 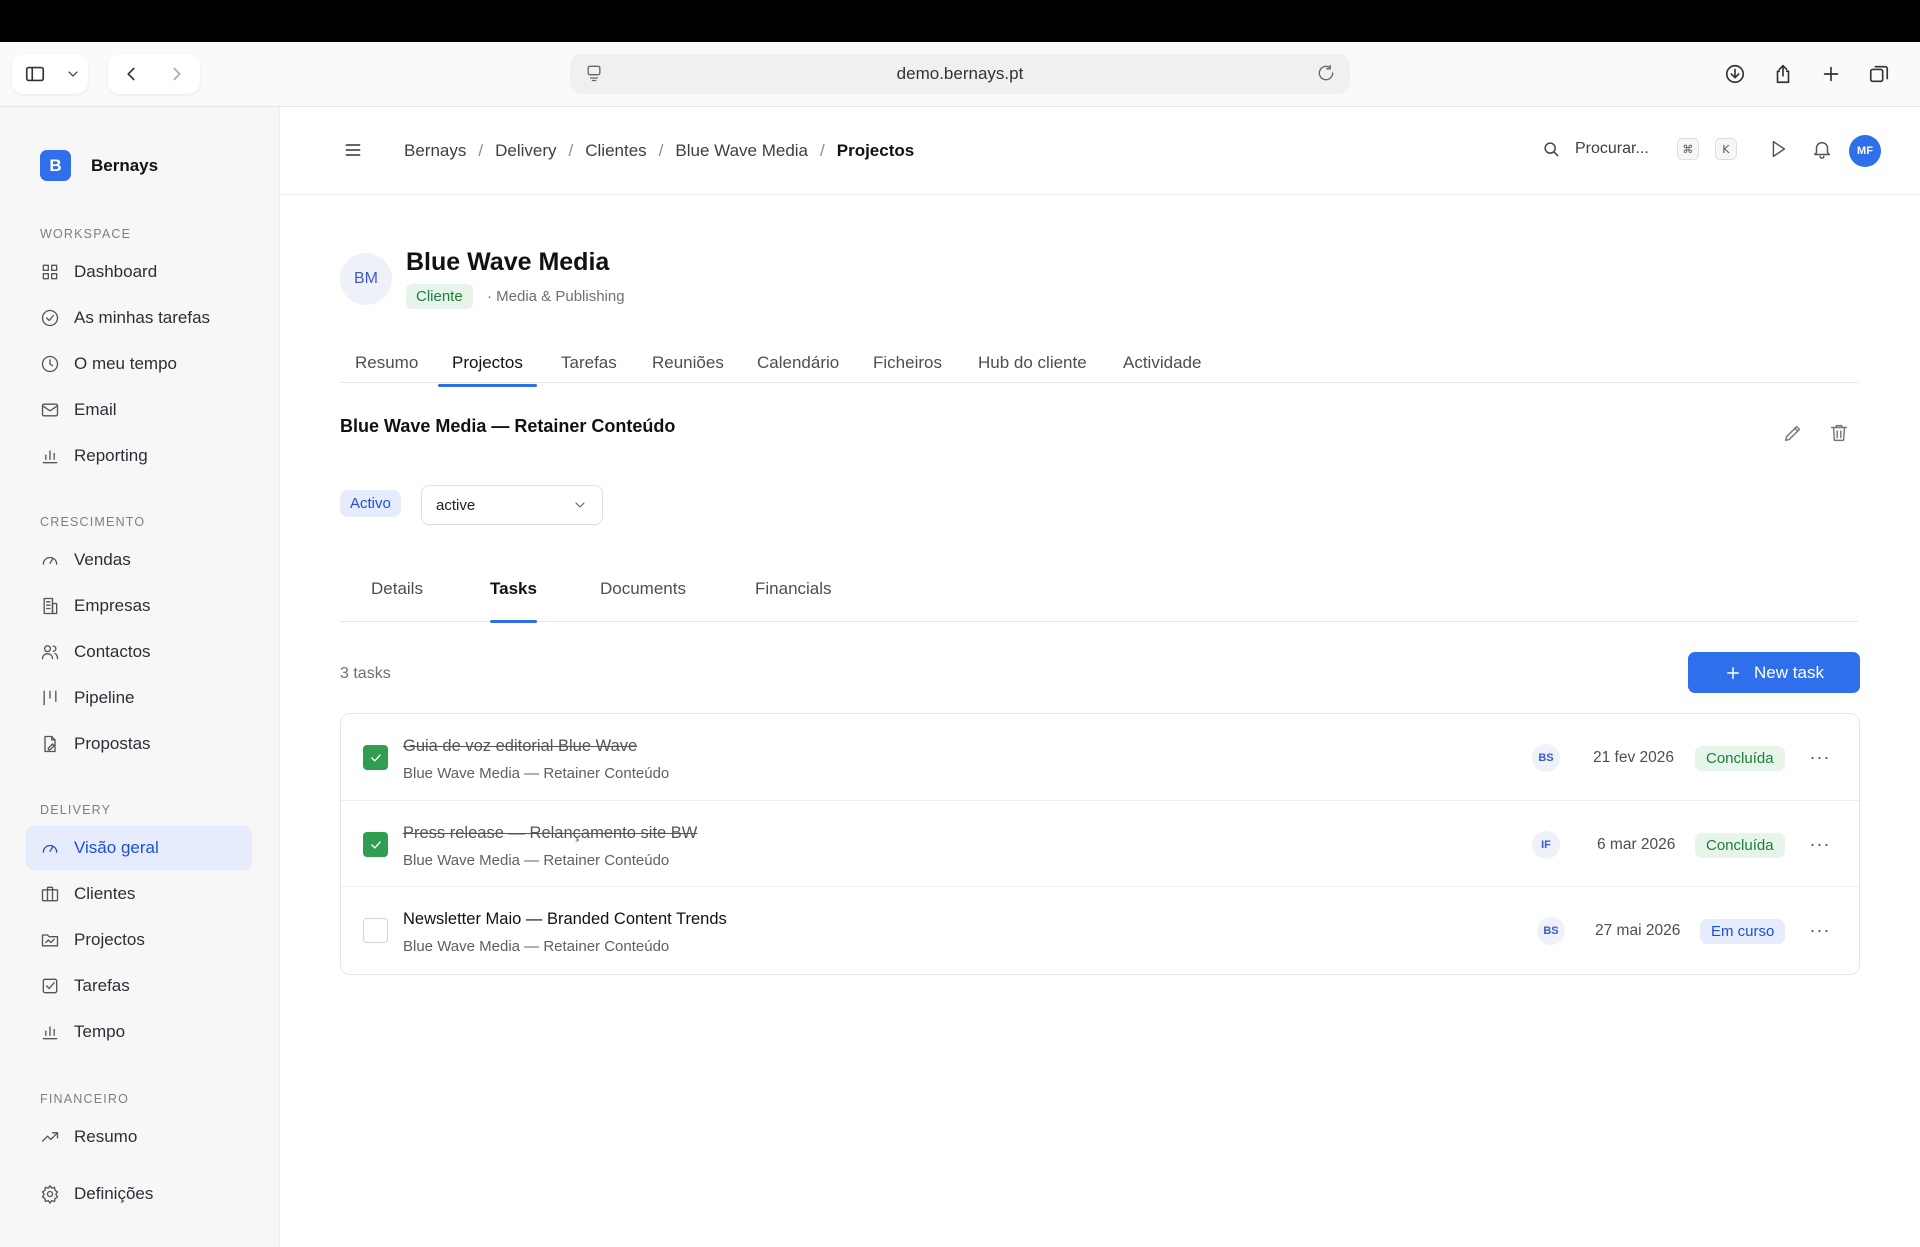 I want to click on sidebar-item-my-time: O meu tempo, so click(x=139, y=364).